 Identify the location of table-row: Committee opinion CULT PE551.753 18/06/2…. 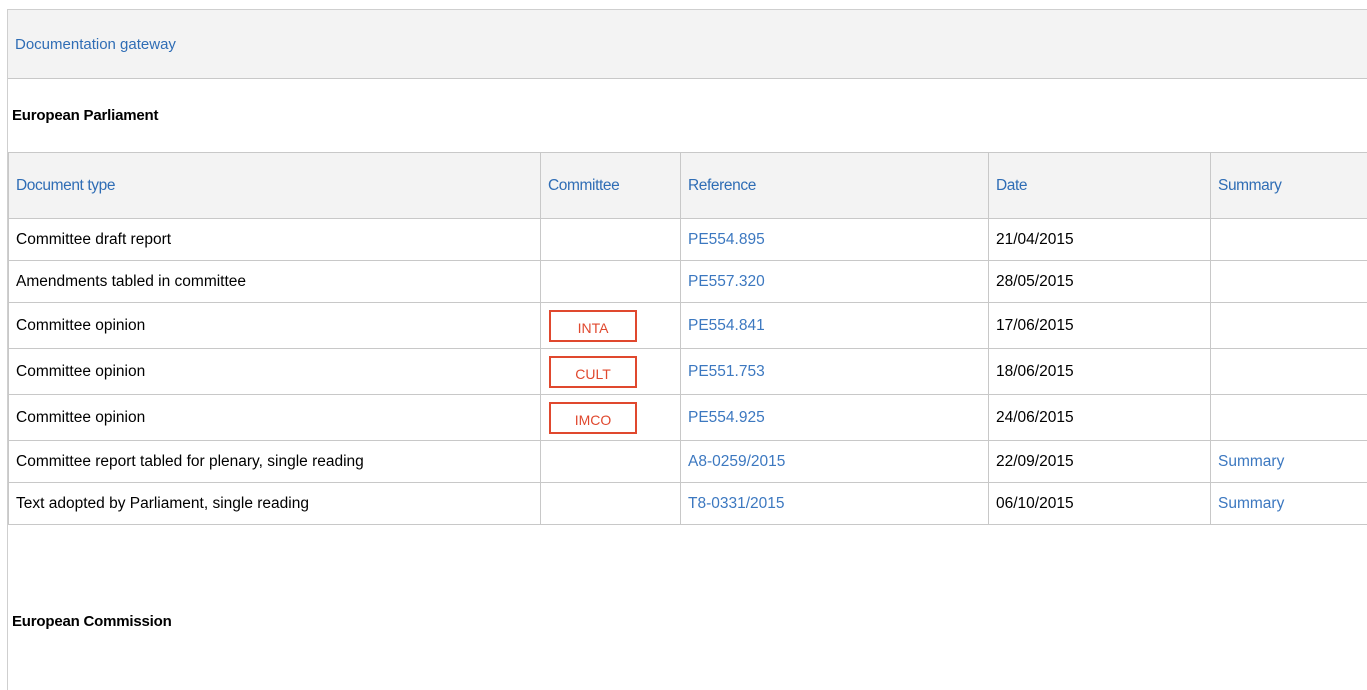
(688, 372).